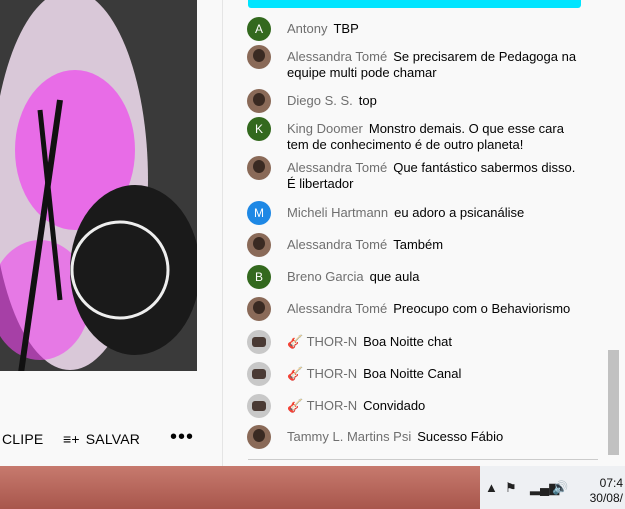  What do you see at coordinates (259, 129) in the screenshot?
I see `avatar: K` at bounding box center [259, 129].